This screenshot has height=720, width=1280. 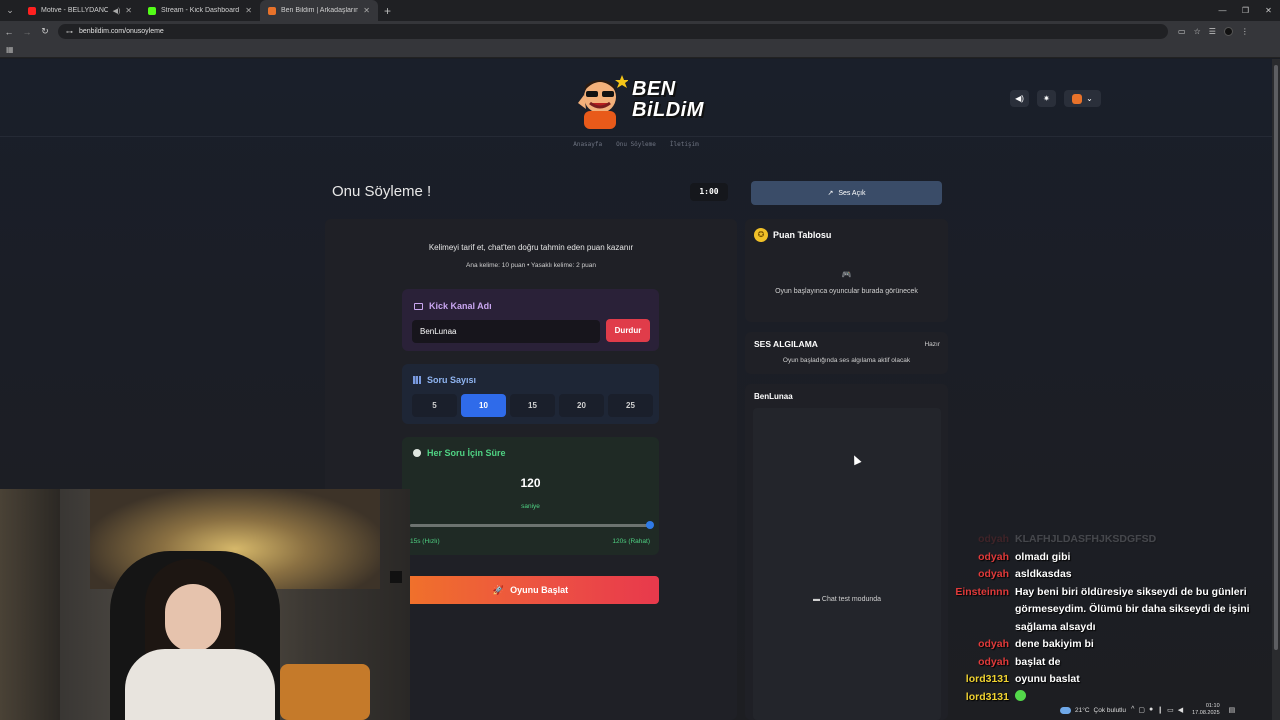 I want to click on url-omnibox: ⊶ benbildim.com/onusoyleme, so click(x=613, y=31).